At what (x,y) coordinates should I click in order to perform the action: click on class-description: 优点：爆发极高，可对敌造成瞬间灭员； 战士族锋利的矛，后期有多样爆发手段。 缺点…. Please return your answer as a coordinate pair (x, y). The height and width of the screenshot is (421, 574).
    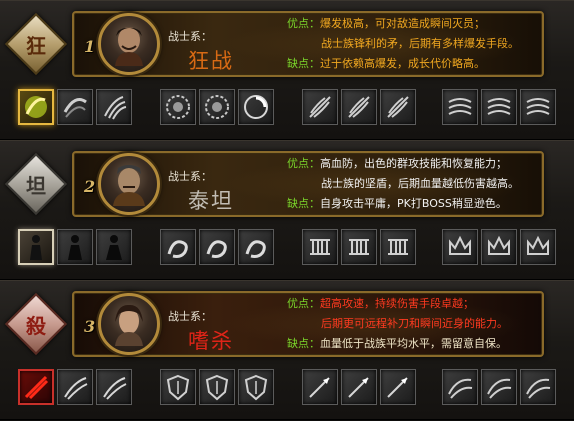
    Looking at the image, I should click on (417, 44).